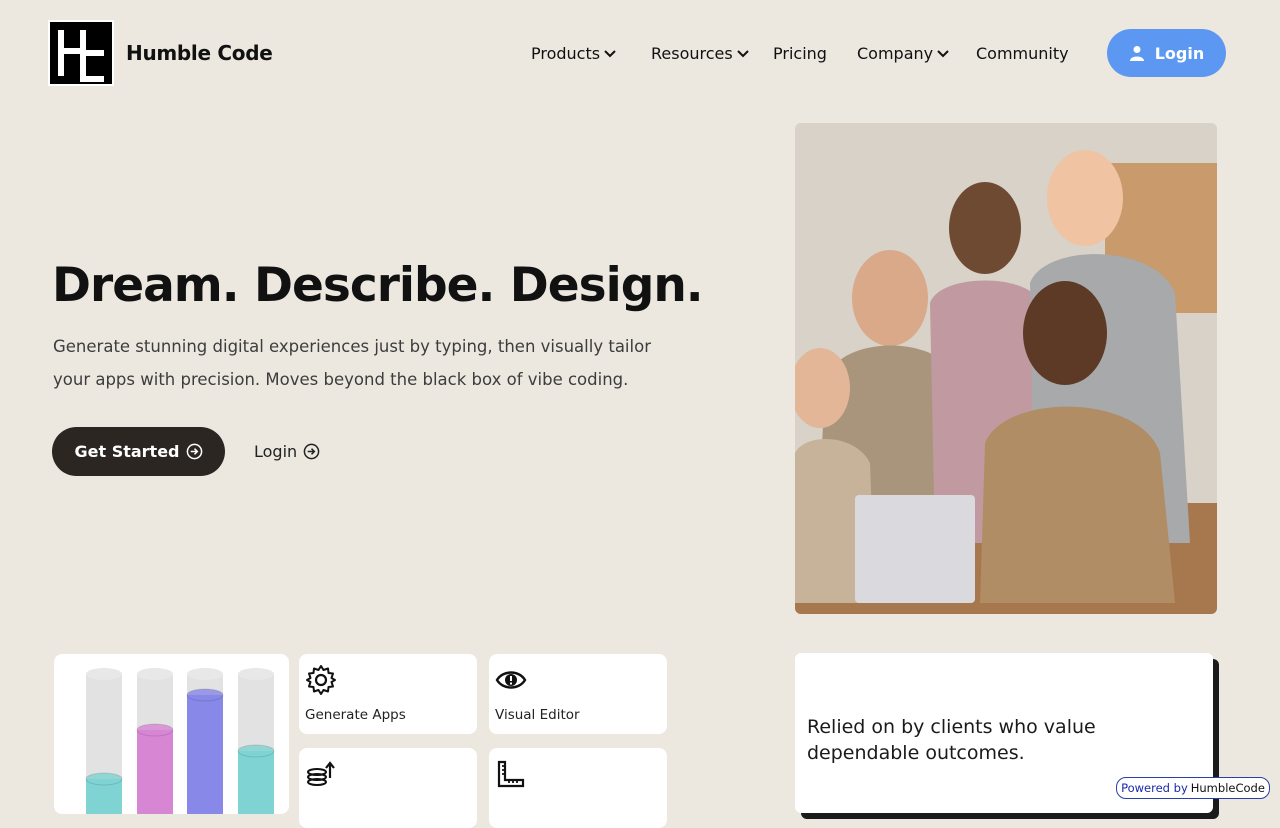 This screenshot has width=1280, height=828. Describe the element at coordinates (180, 741) in the screenshot. I see `bar-chart-illustration` at that location.